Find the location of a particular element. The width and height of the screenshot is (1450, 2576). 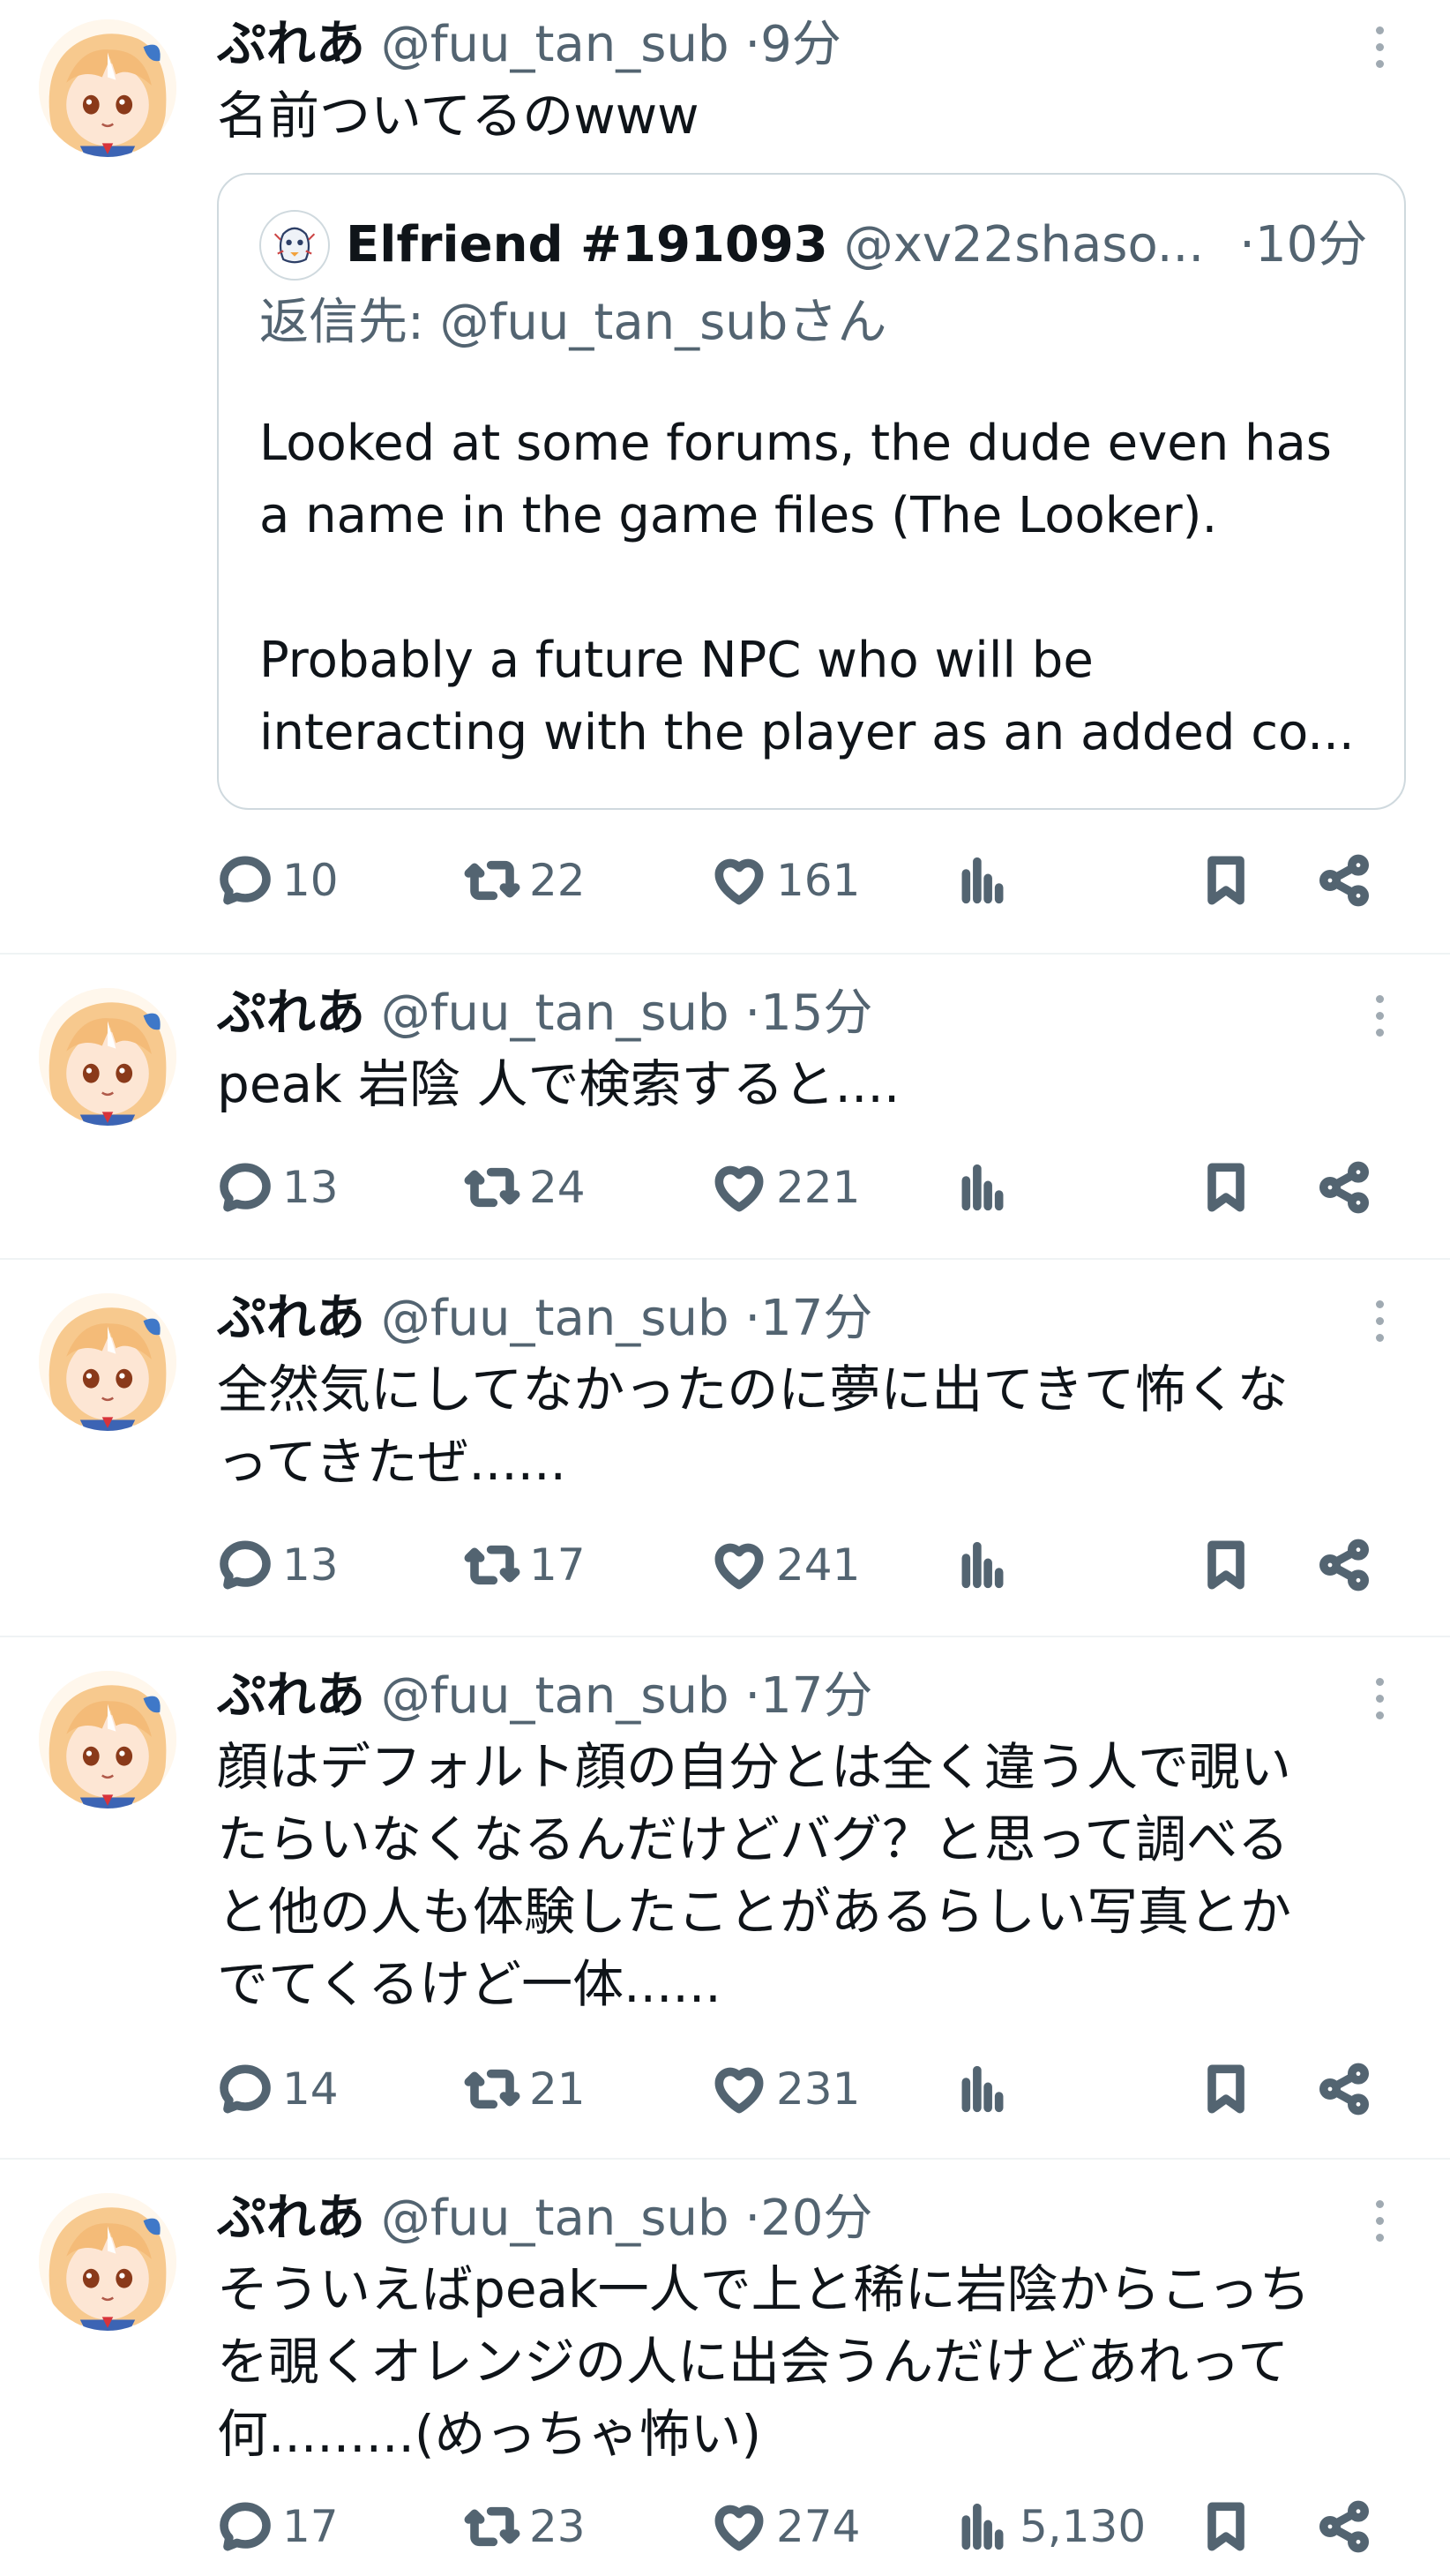

action-bar: 14 21 231 is located at coordinates (798, 2089).